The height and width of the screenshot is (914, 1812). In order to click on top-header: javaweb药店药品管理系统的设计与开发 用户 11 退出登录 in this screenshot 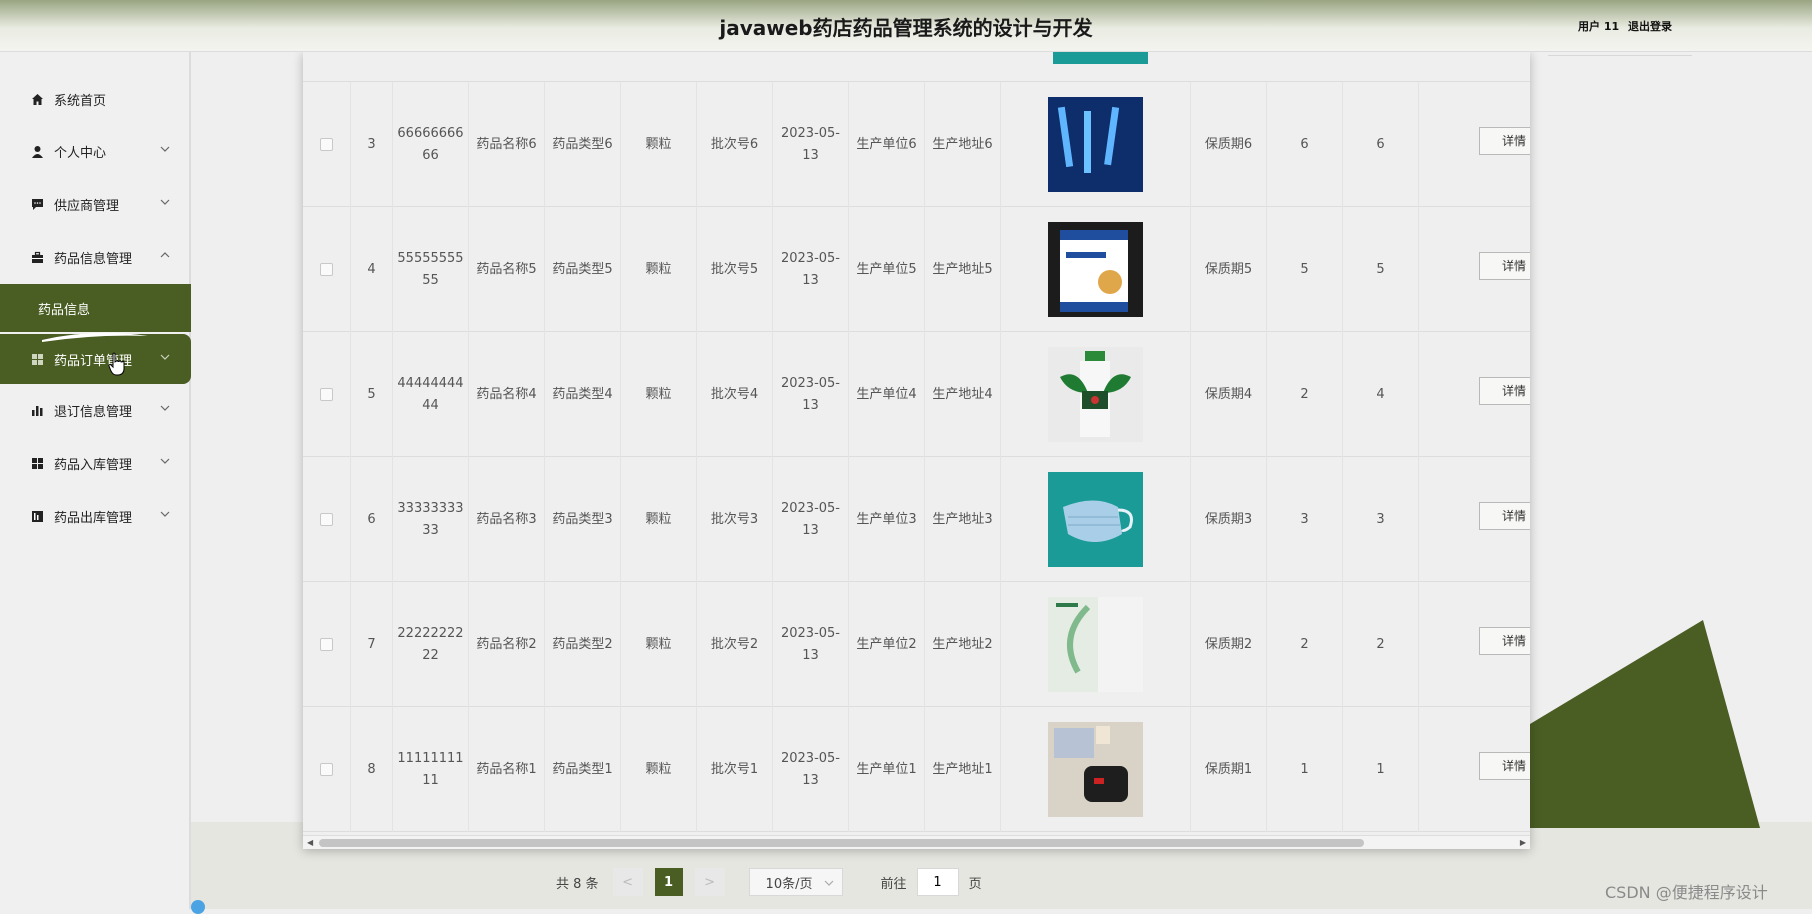, I will do `click(906, 26)`.